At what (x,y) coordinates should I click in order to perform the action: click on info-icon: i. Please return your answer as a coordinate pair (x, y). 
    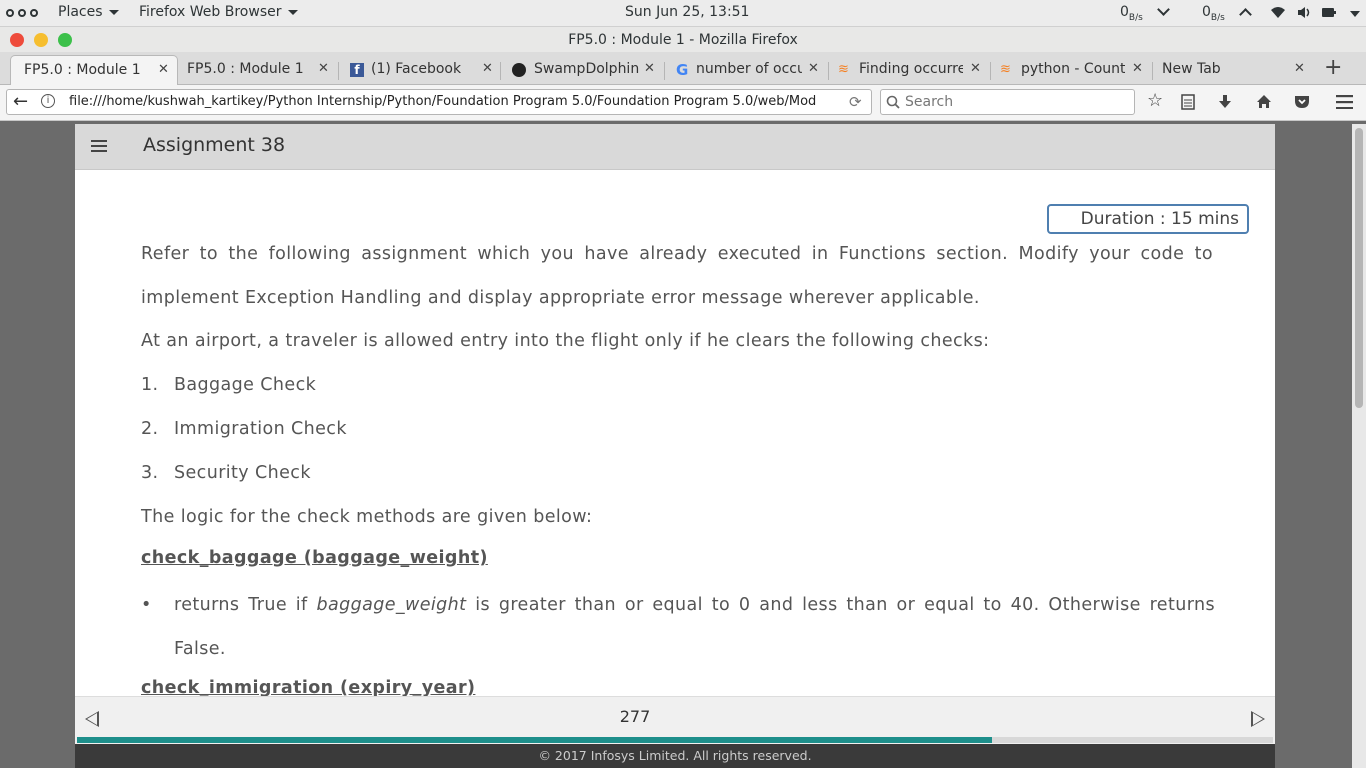
    Looking at the image, I should click on (48, 101).